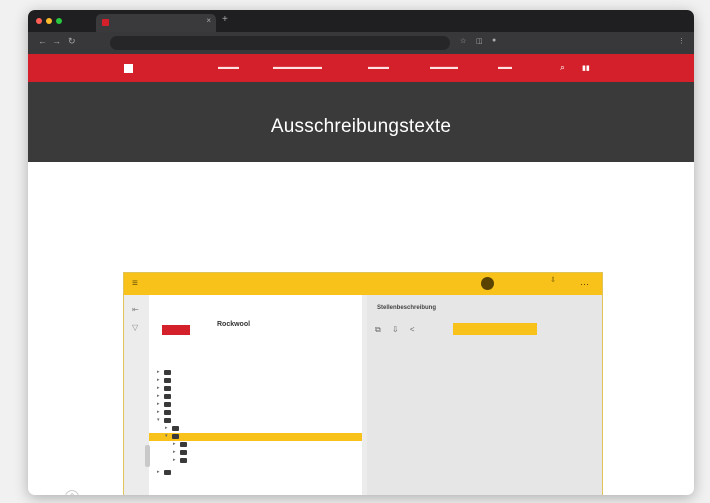 This screenshot has height=503, width=710. I want to click on brand-logo, so click(176, 330).